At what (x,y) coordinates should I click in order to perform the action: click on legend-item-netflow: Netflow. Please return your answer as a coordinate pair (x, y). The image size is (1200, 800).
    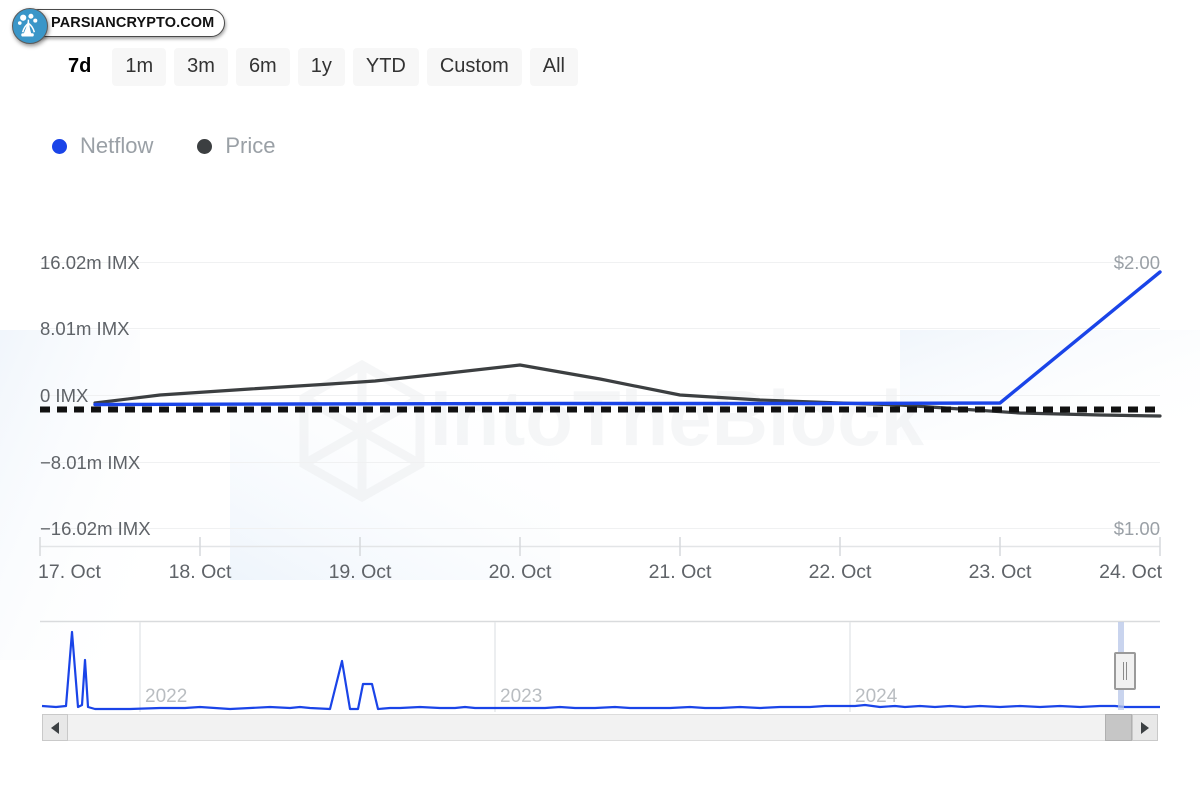
    Looking at the image, I should click on (102, 146).